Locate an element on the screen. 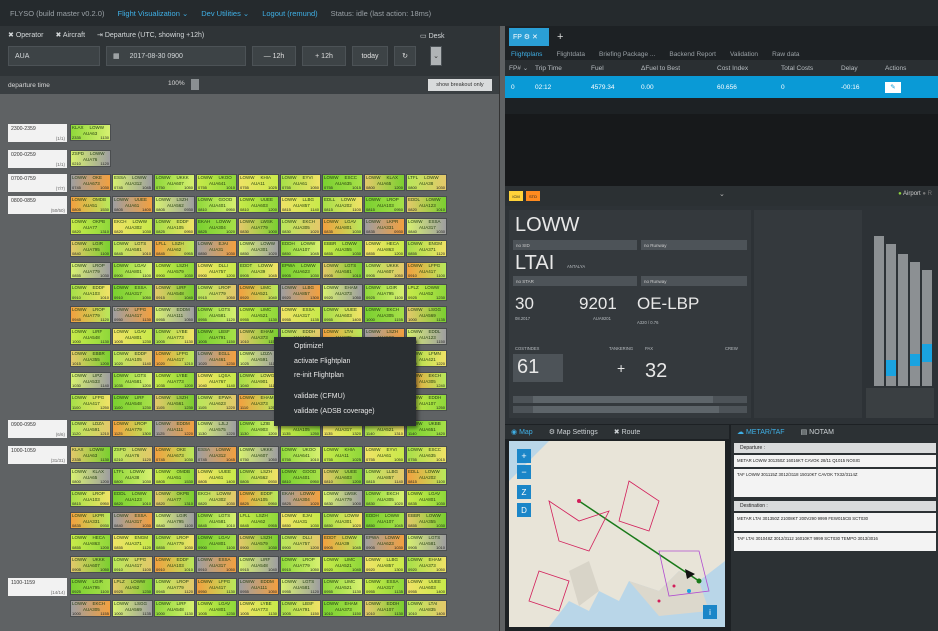  flight-tile: LOWW LLBG AUA857 0920 1300 is located at coordinates (300, 292).